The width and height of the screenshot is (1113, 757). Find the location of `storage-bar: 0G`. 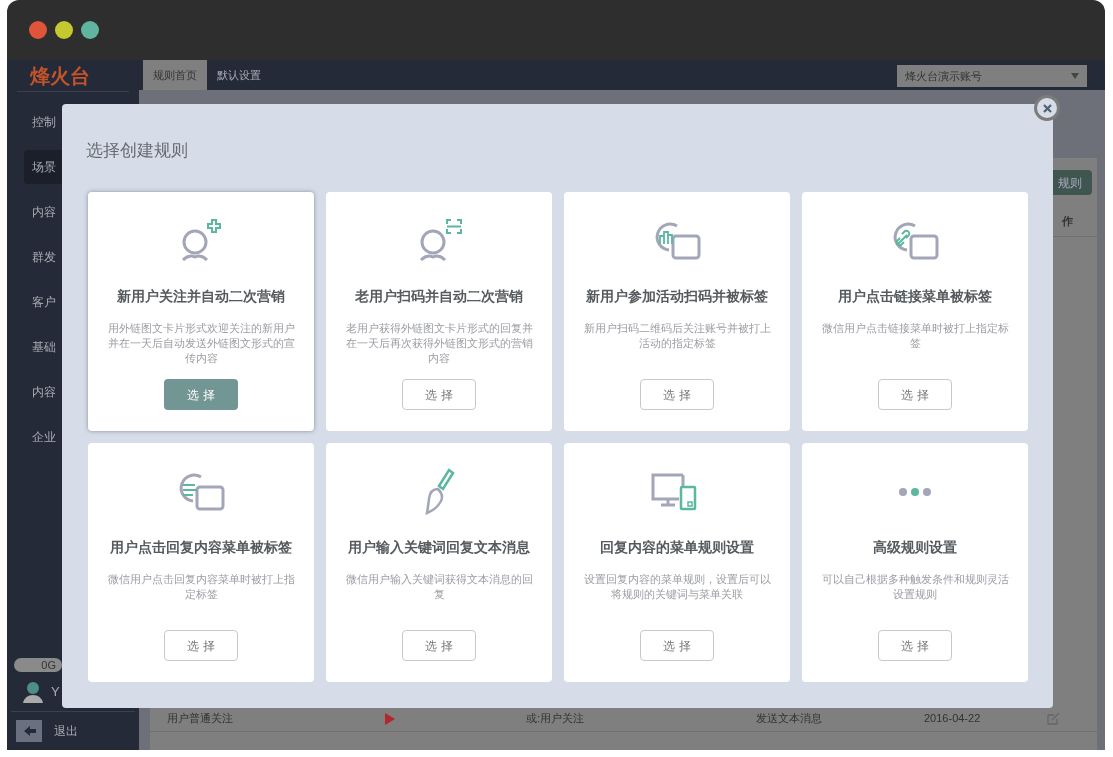

storage-bar: 0G is located at coordinates (38, 665).